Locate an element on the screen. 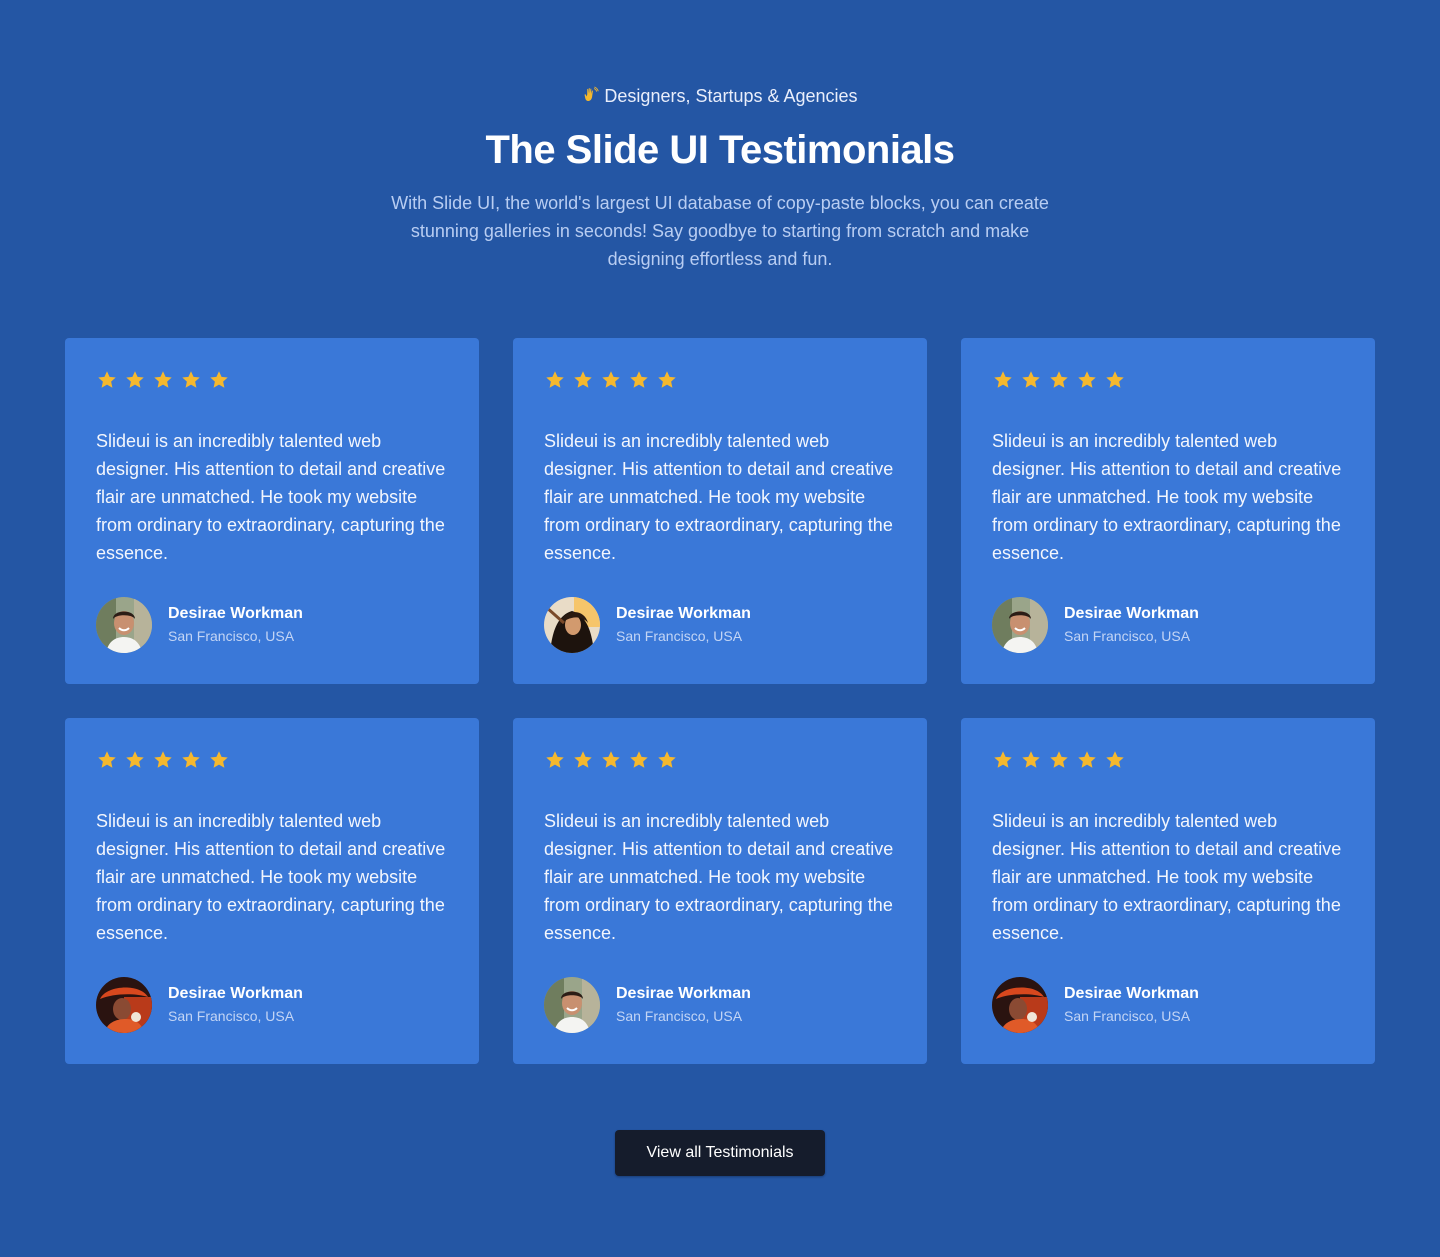 The height and width of the screenshot is (1257, 1440). page-title: The Slide UI Testimonials is located at coordinates (720, 150).